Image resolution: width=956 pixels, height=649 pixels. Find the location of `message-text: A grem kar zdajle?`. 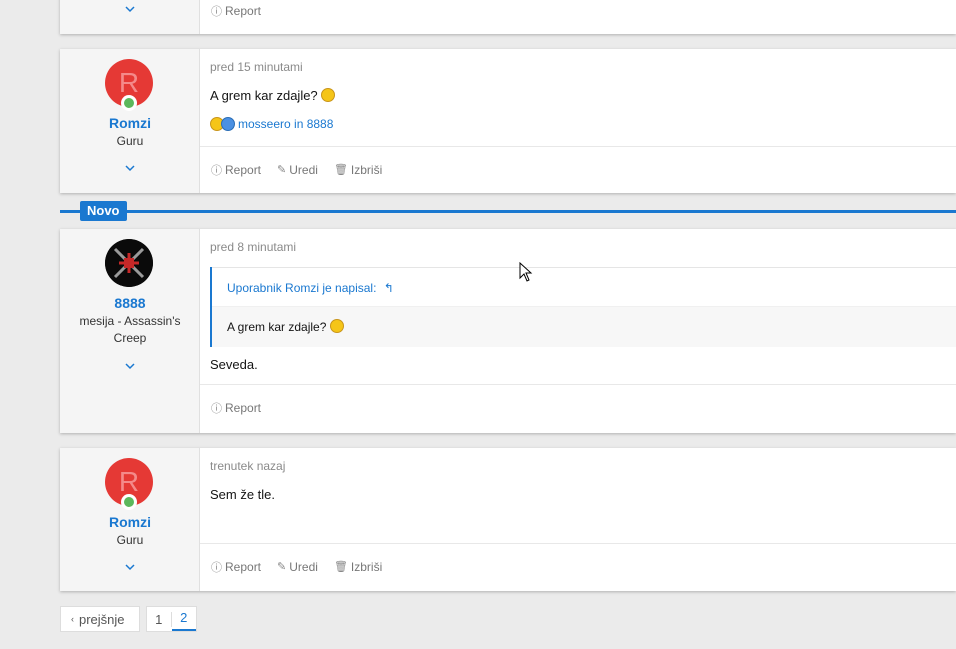

message-text: A grem kar zdajle? is located at coordinates (264, 95).